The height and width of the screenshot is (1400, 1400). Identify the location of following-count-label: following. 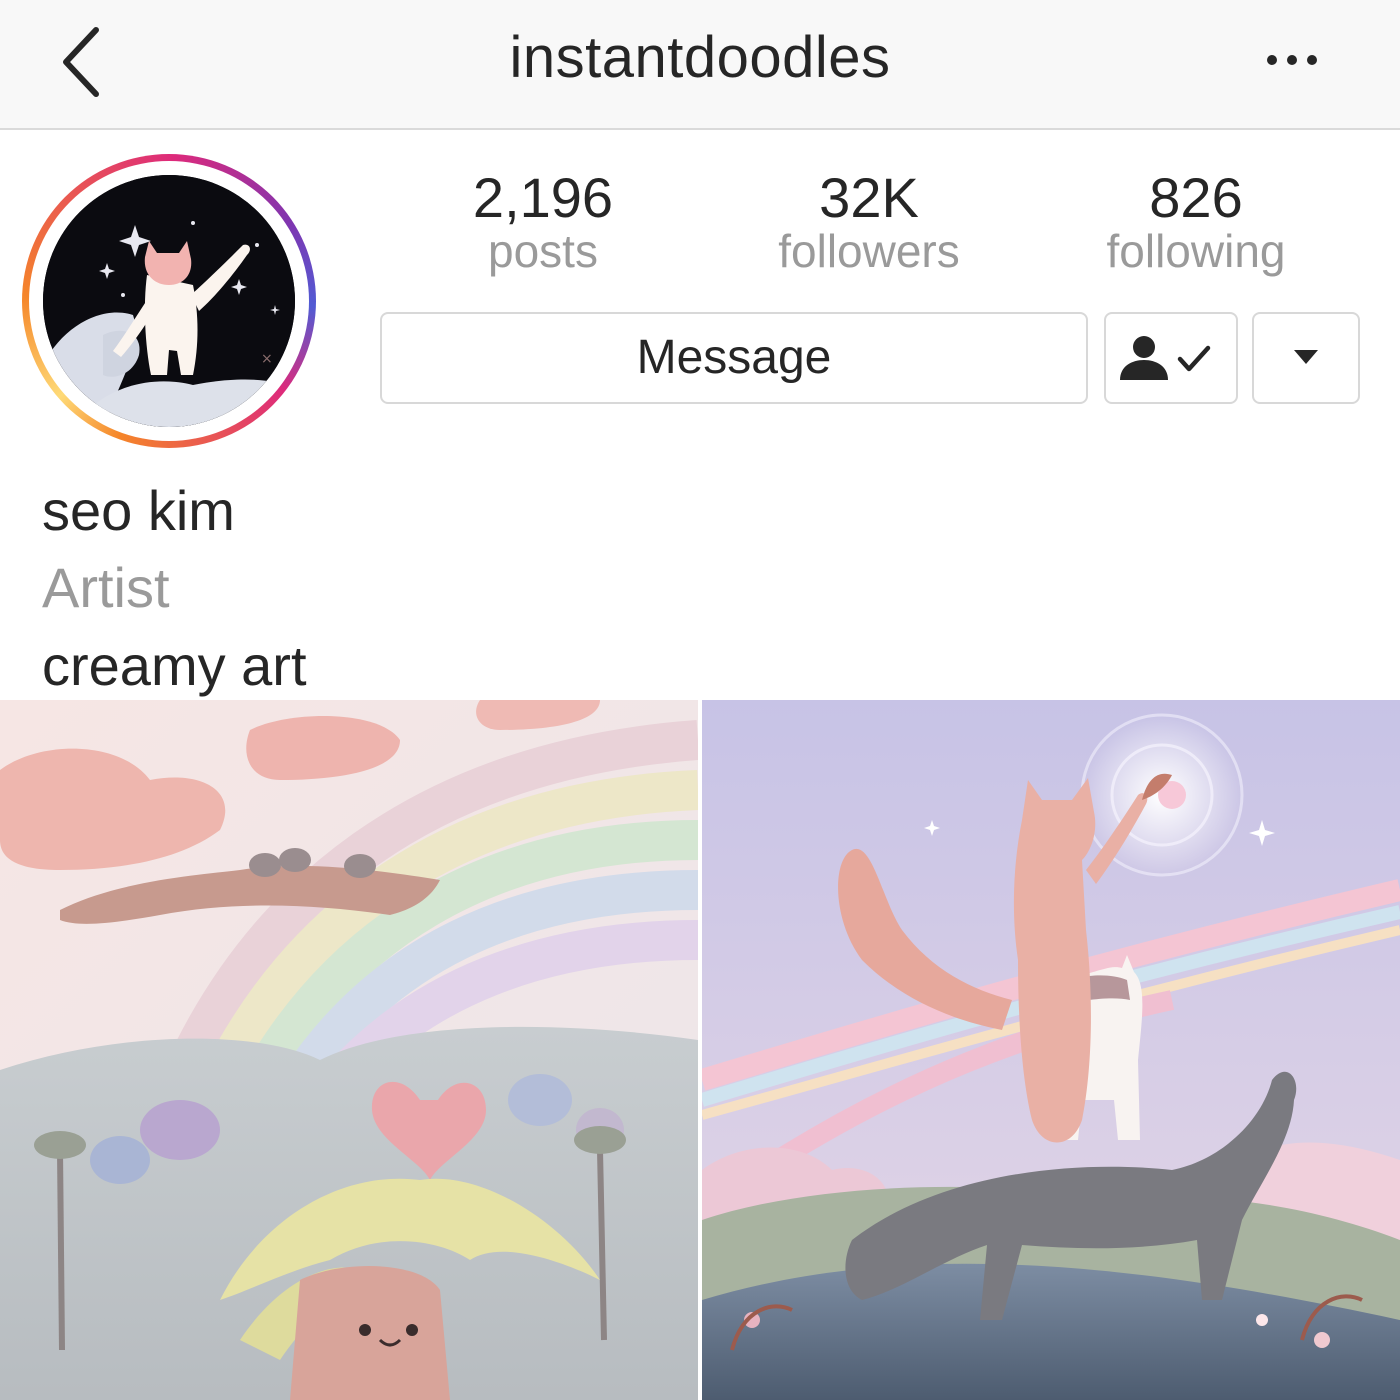
(1196, 251).